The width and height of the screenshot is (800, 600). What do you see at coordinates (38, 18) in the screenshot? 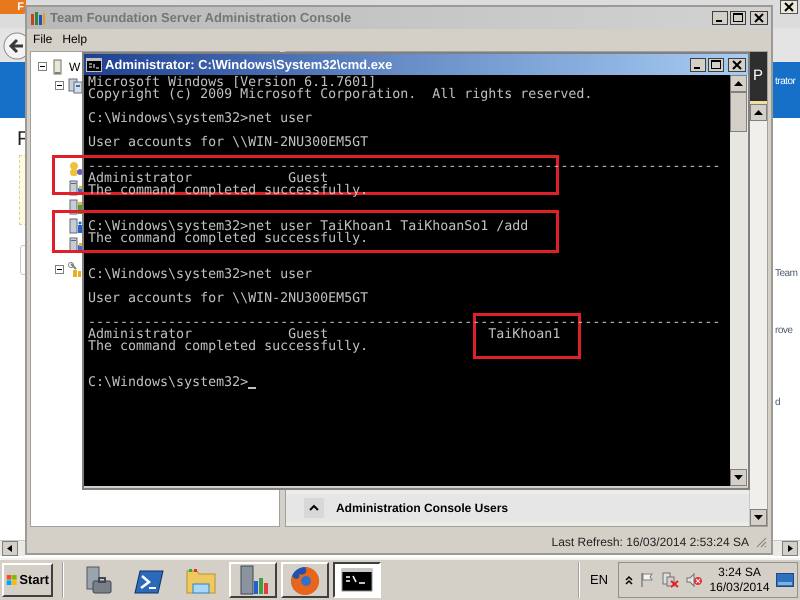
I see `app-icon` at bounding box center [38, 18].